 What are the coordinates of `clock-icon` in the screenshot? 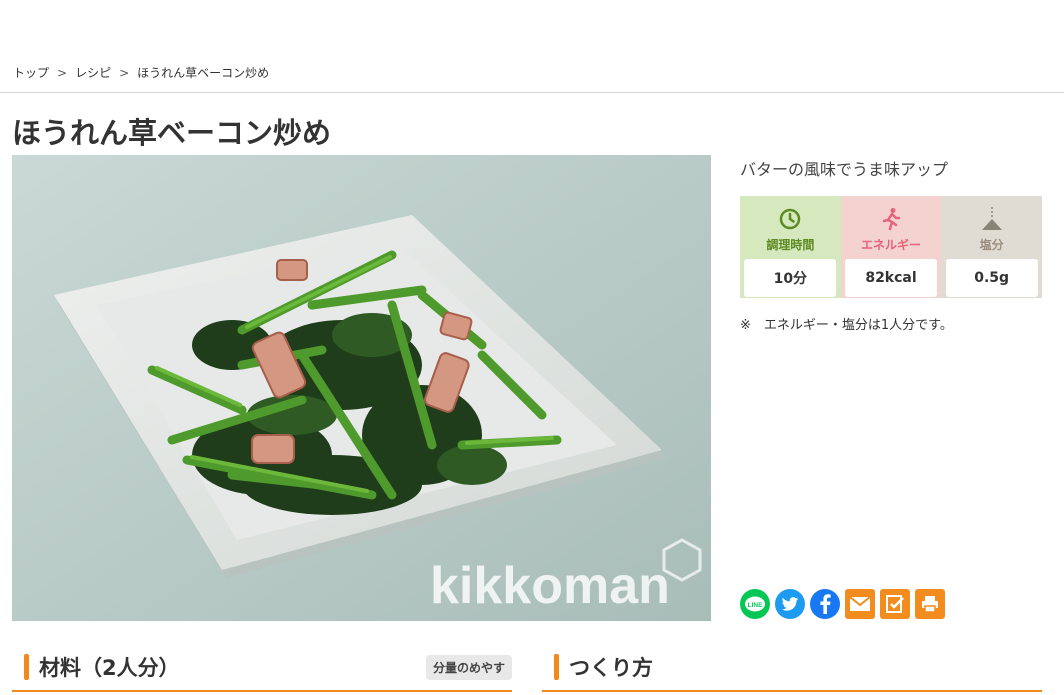 It's located at (790, 219).